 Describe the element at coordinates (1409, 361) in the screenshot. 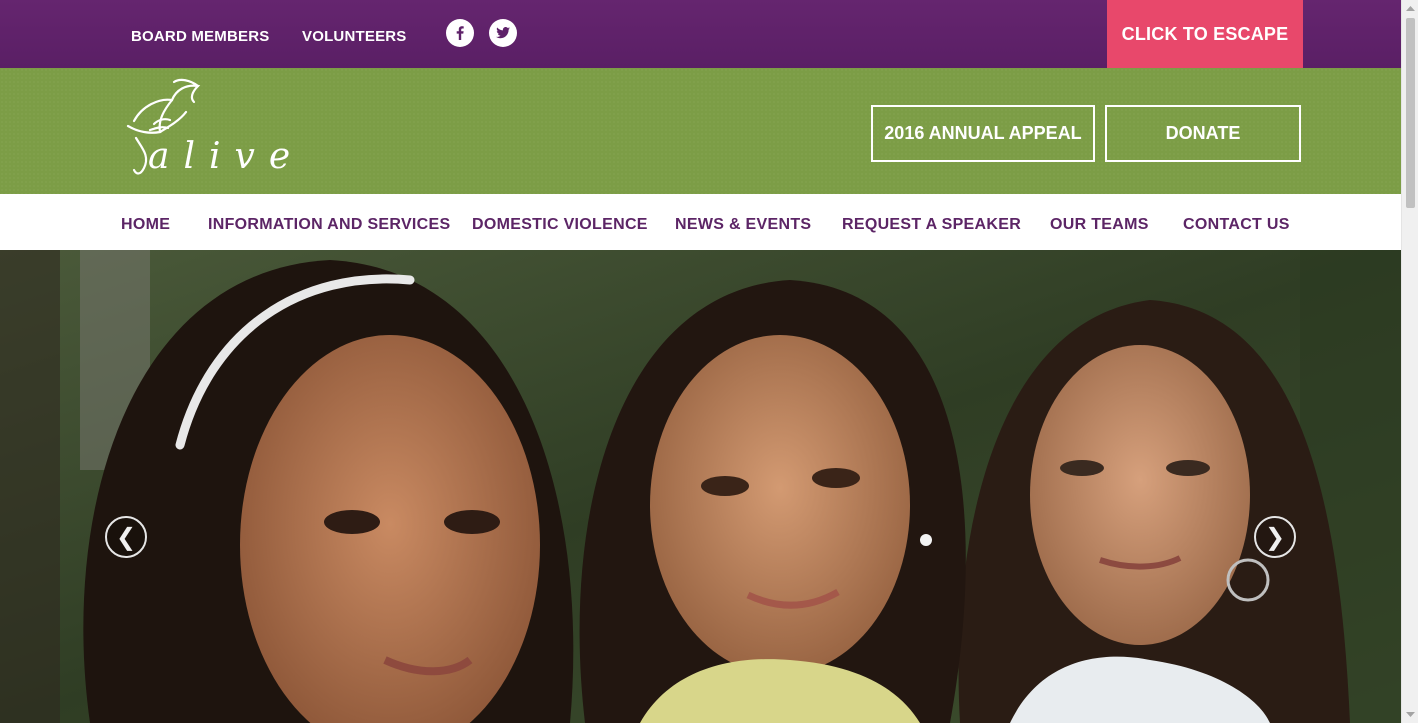

I see `vertical-scrollbar` at that location.